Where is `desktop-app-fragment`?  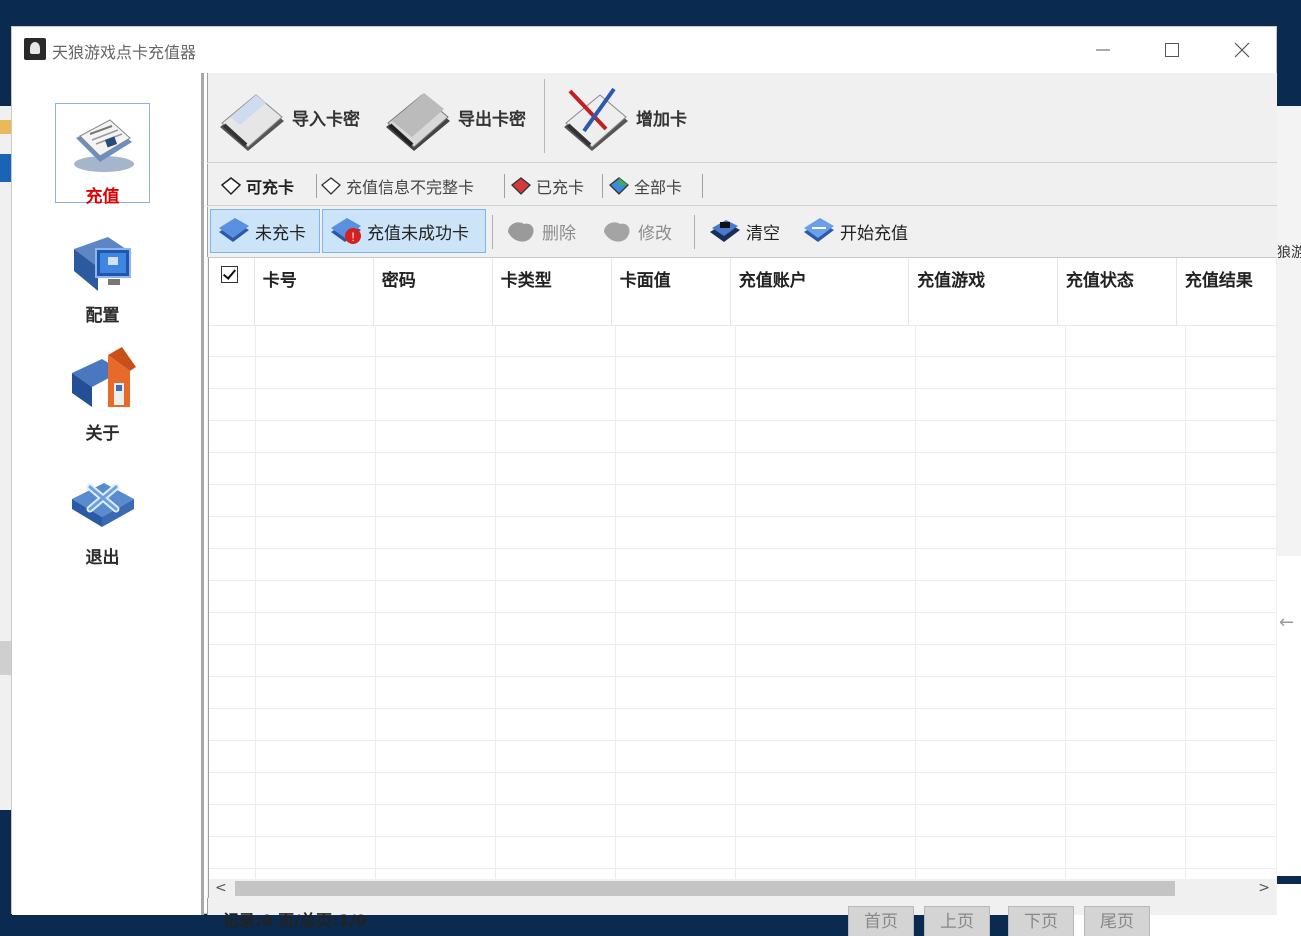 desktop-app-fragment is located at coordinates (5, 168).